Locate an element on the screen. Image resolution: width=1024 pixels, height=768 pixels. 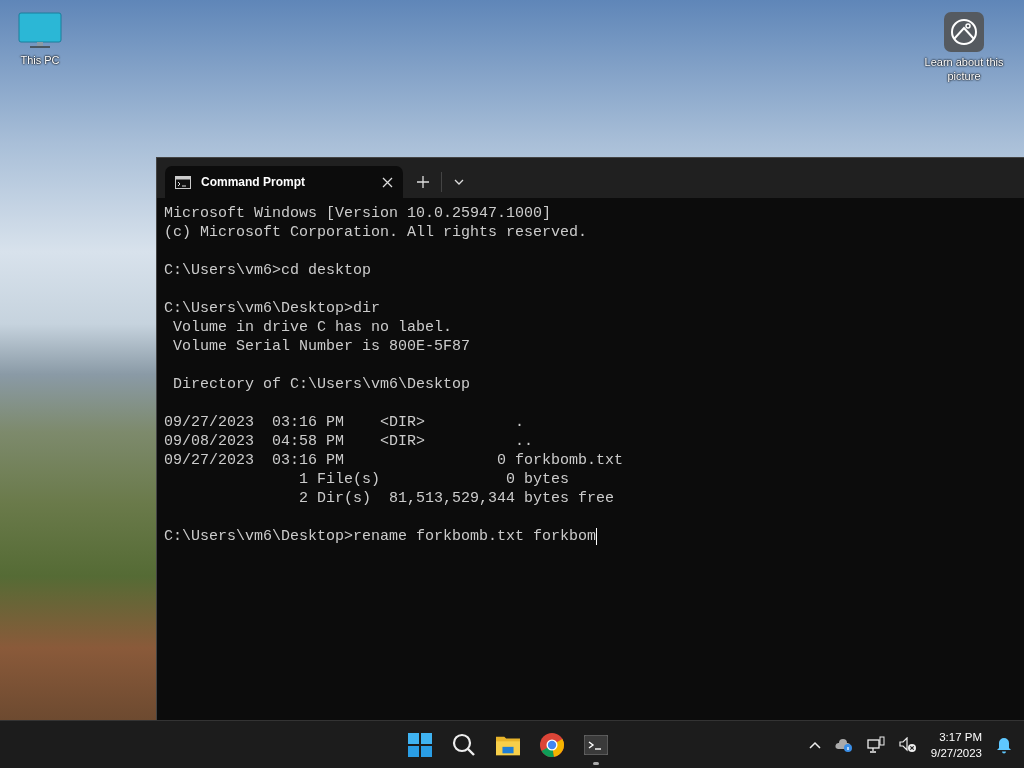
console-line: C:\Users\vm6>cd desktop is located at coordinates (268, 270).